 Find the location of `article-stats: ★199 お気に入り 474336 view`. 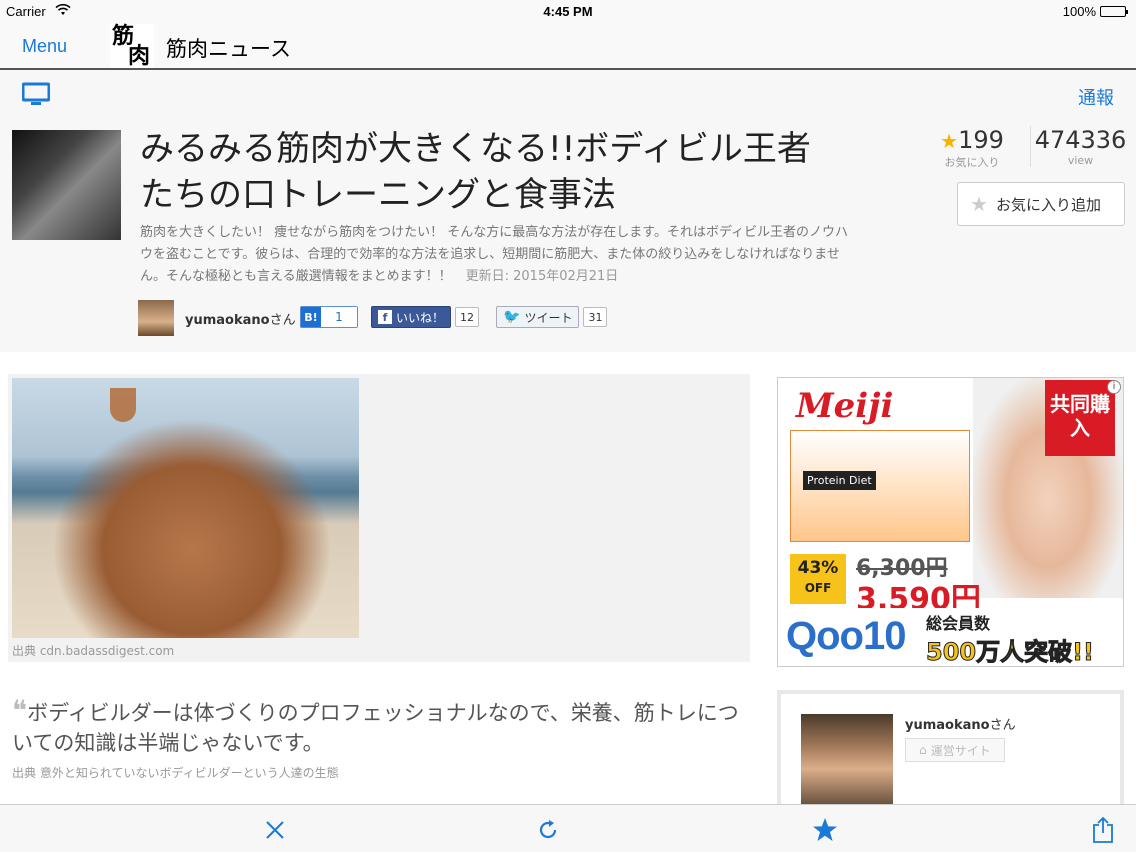

article-stats: ★199 お気に入り 474336 view is located at coordinates (1031, 149).